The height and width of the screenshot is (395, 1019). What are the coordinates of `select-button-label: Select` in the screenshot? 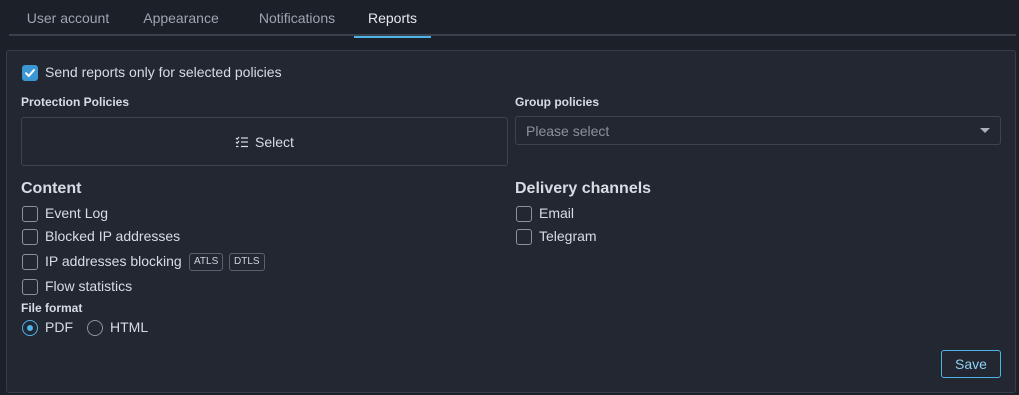 It's located at (274, 141).